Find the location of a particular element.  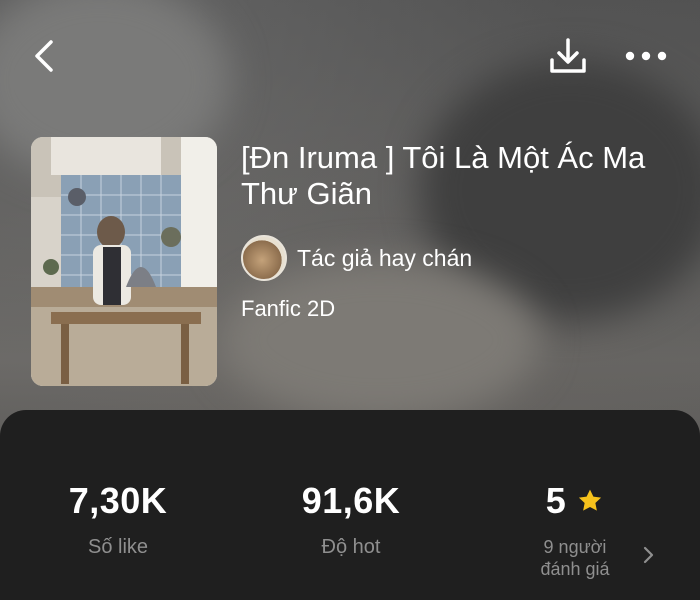

back-button is located at coordinates (44, 56).